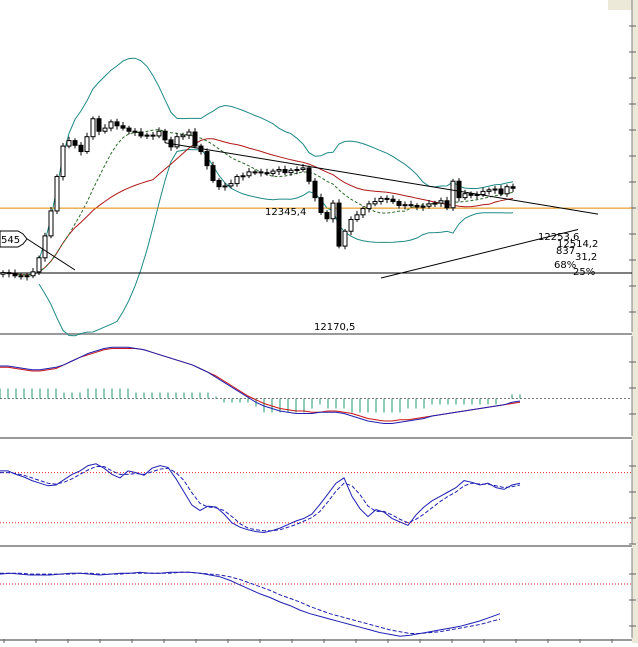  What do you see at coordinates (334, 327) in the screenshot?
I see `annotation-12170-5: 12170,5` at bounding box center [334, 327].